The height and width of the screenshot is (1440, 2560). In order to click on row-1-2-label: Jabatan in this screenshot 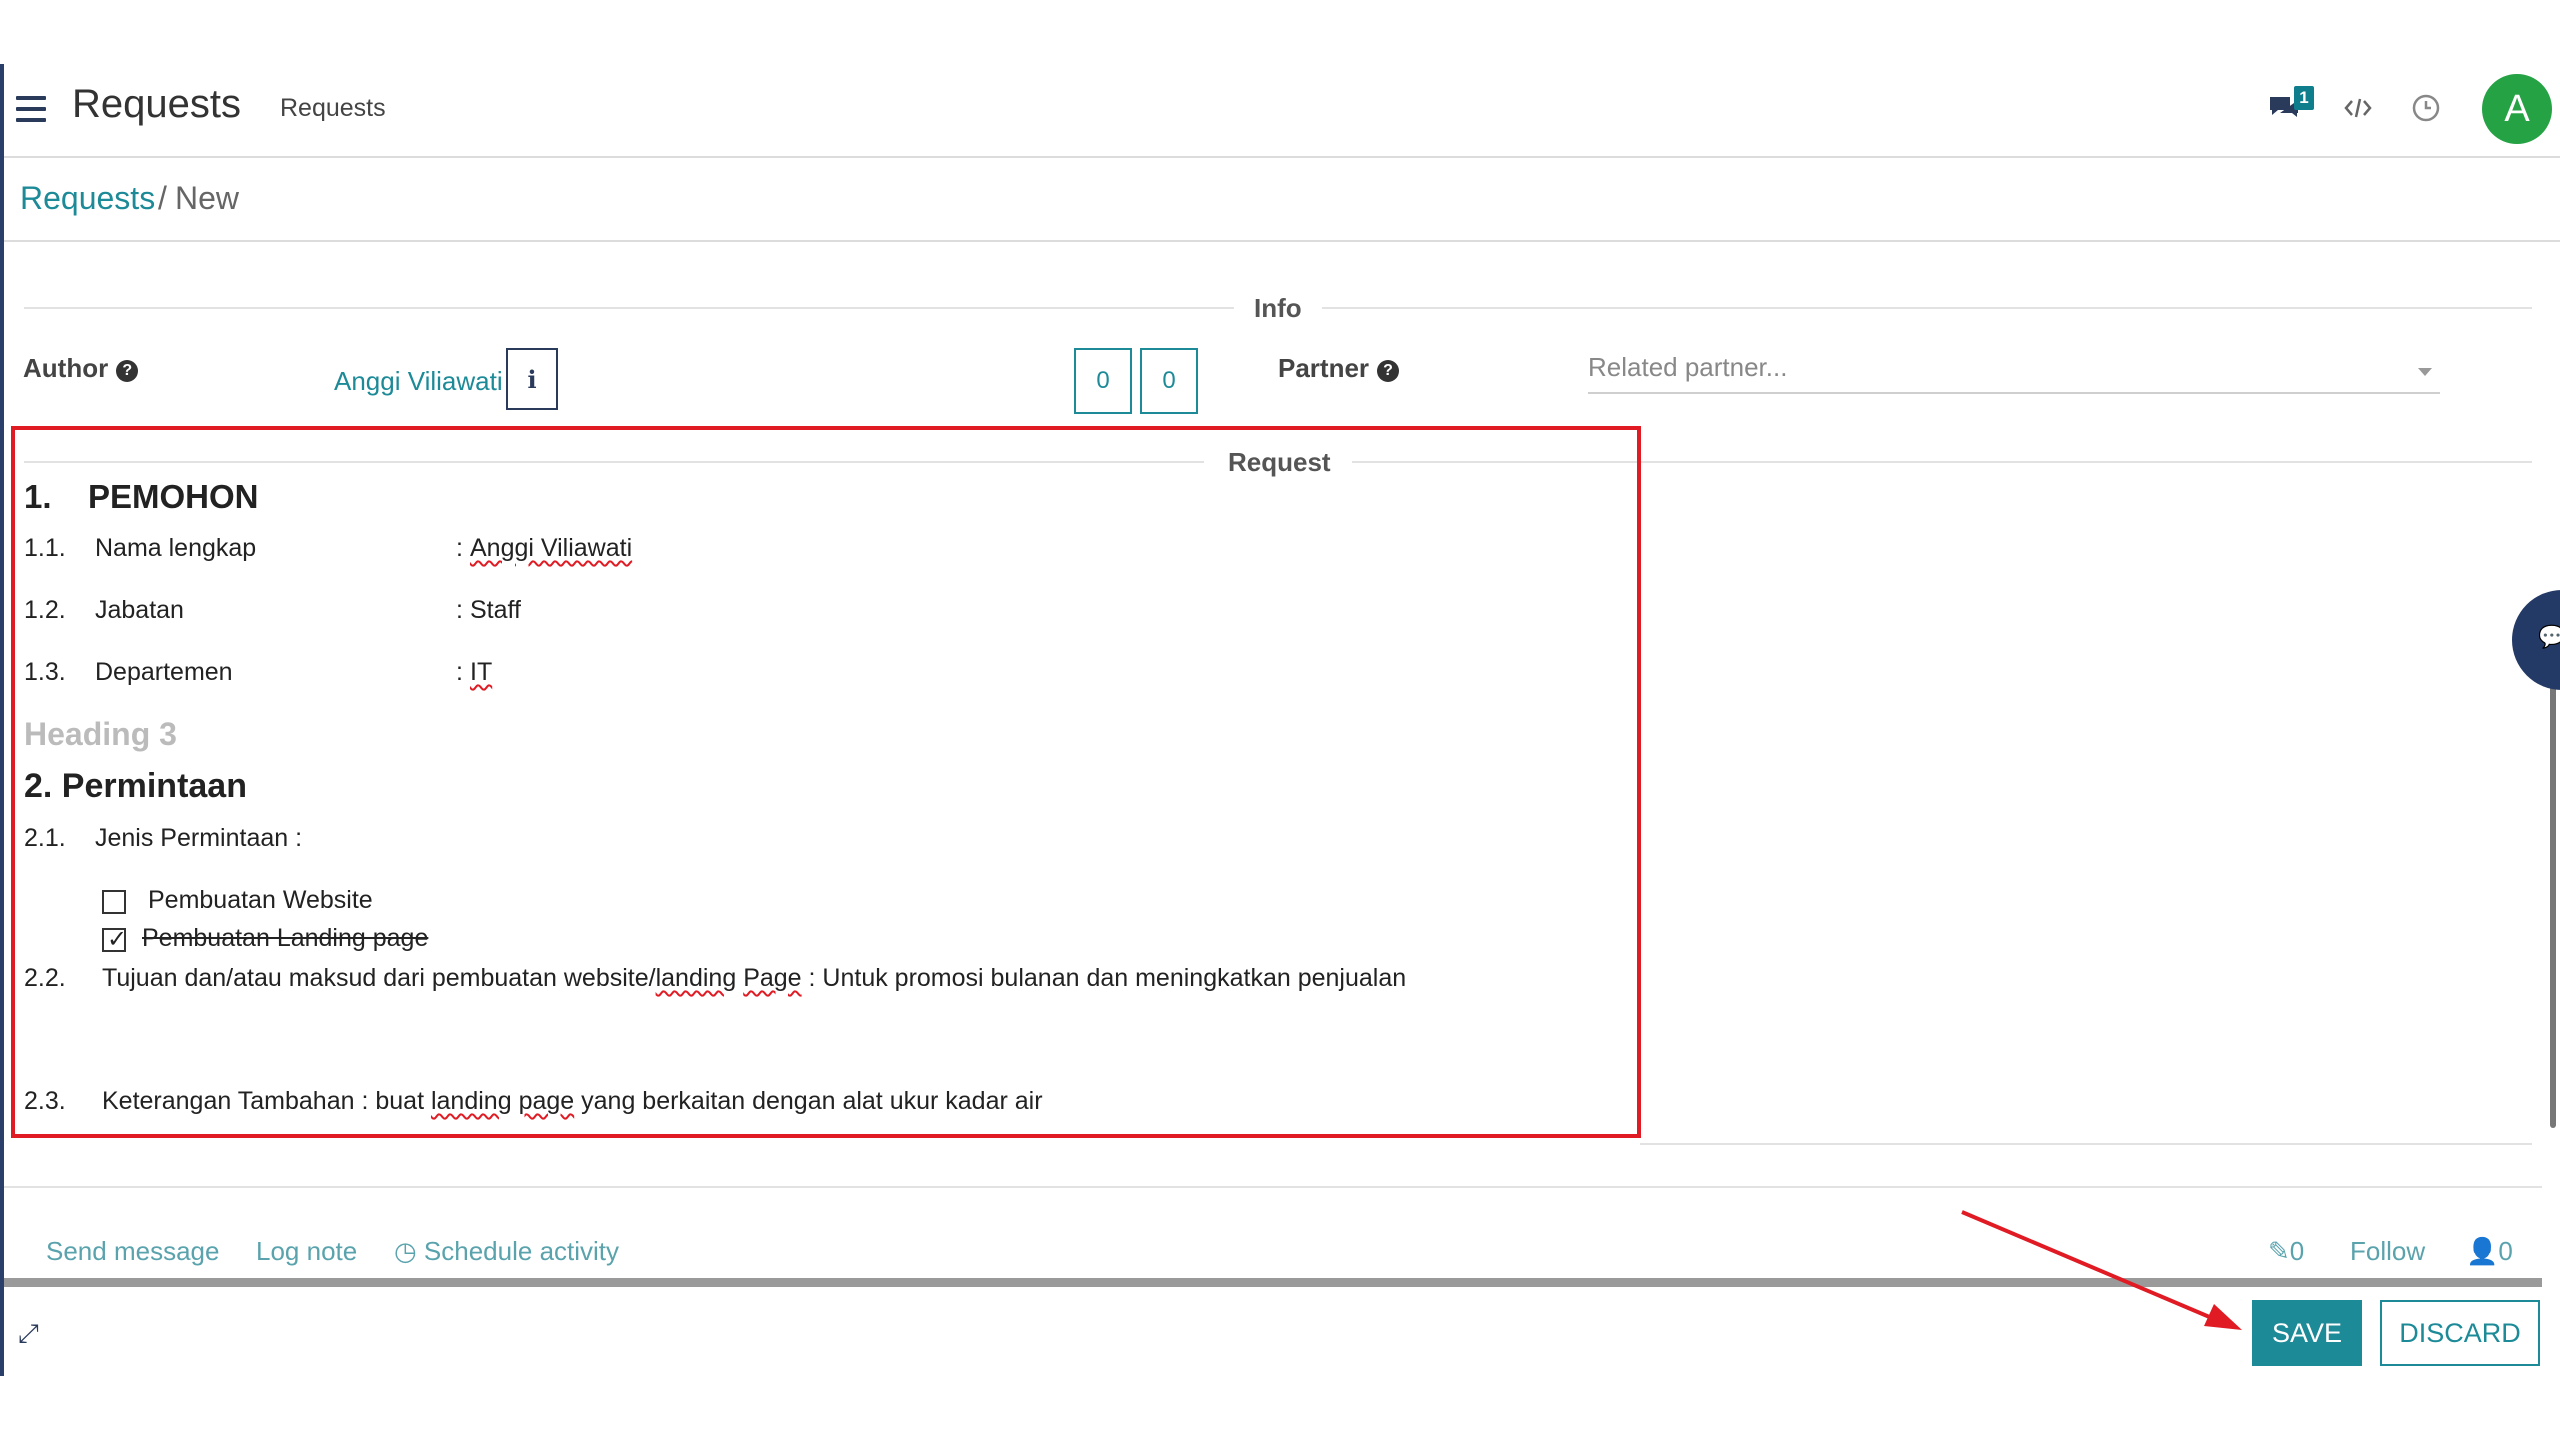, I will do `click(139, 610)`.